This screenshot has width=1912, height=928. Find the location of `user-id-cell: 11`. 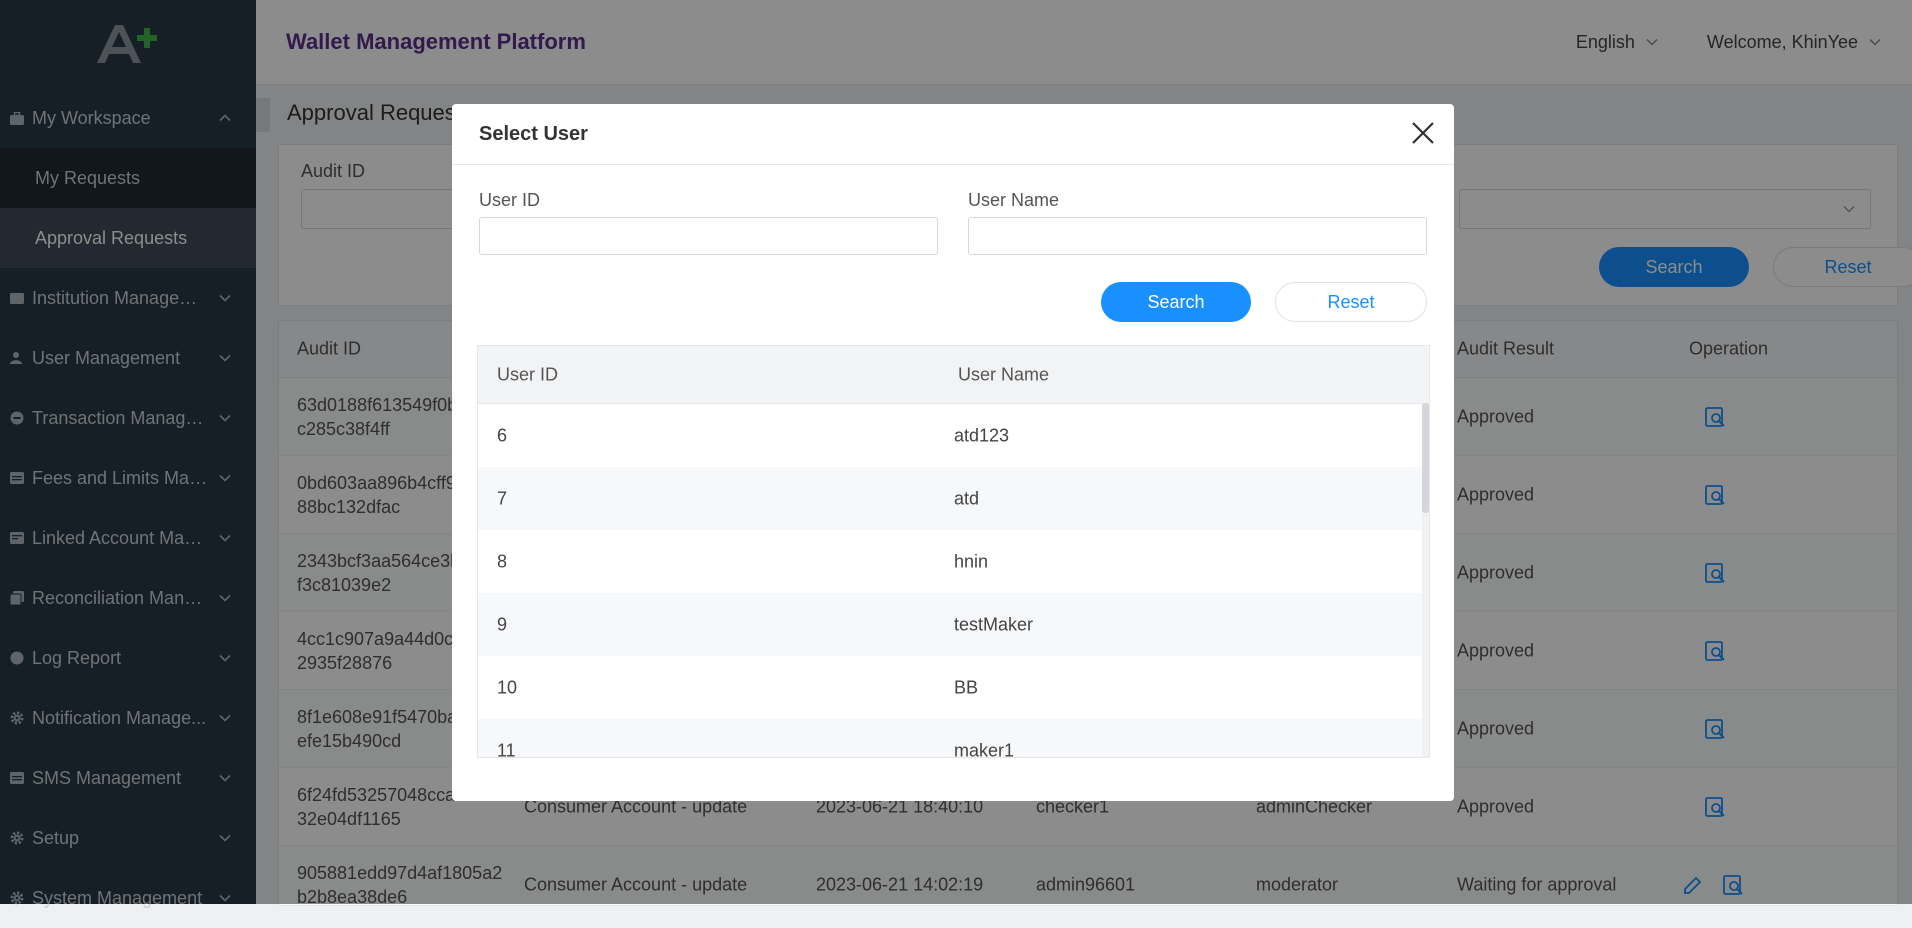

user-id-cell: 11 is located at coordinates (506, 749).